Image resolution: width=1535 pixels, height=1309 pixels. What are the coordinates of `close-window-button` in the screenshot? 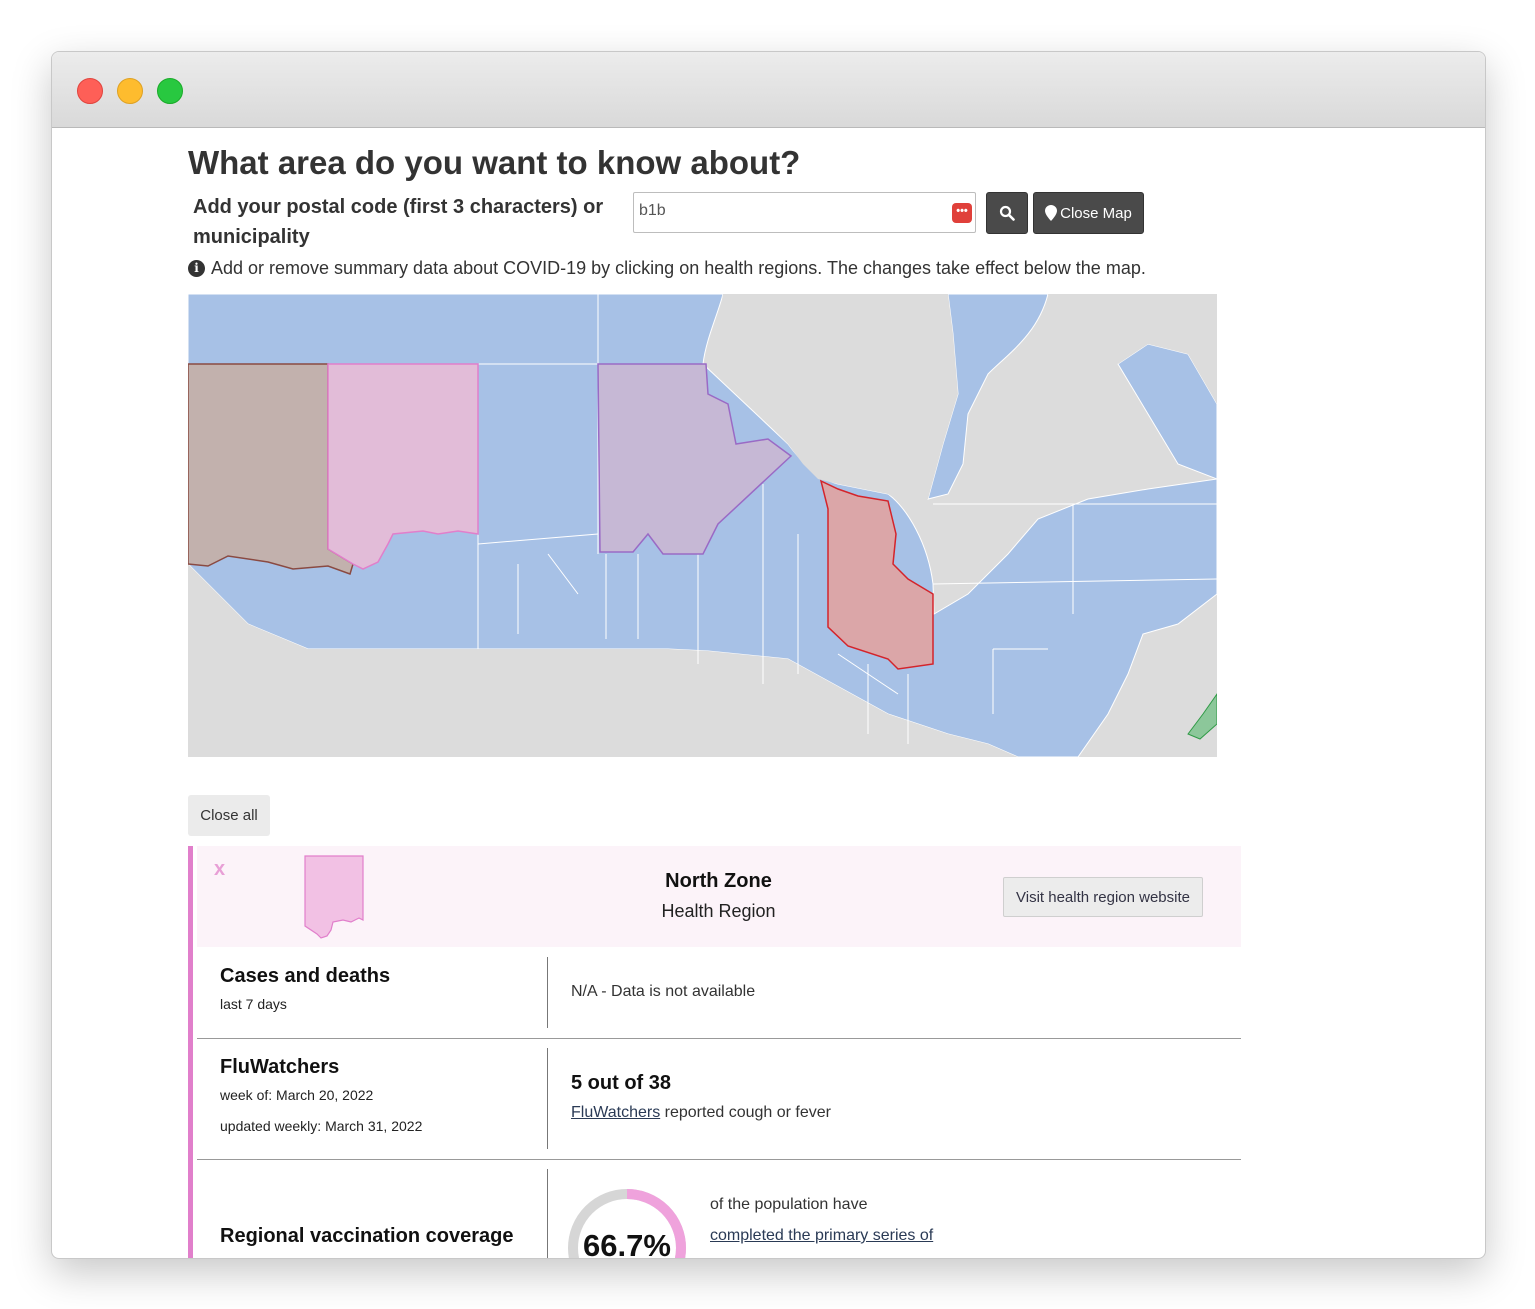 It's located at (90, 91).